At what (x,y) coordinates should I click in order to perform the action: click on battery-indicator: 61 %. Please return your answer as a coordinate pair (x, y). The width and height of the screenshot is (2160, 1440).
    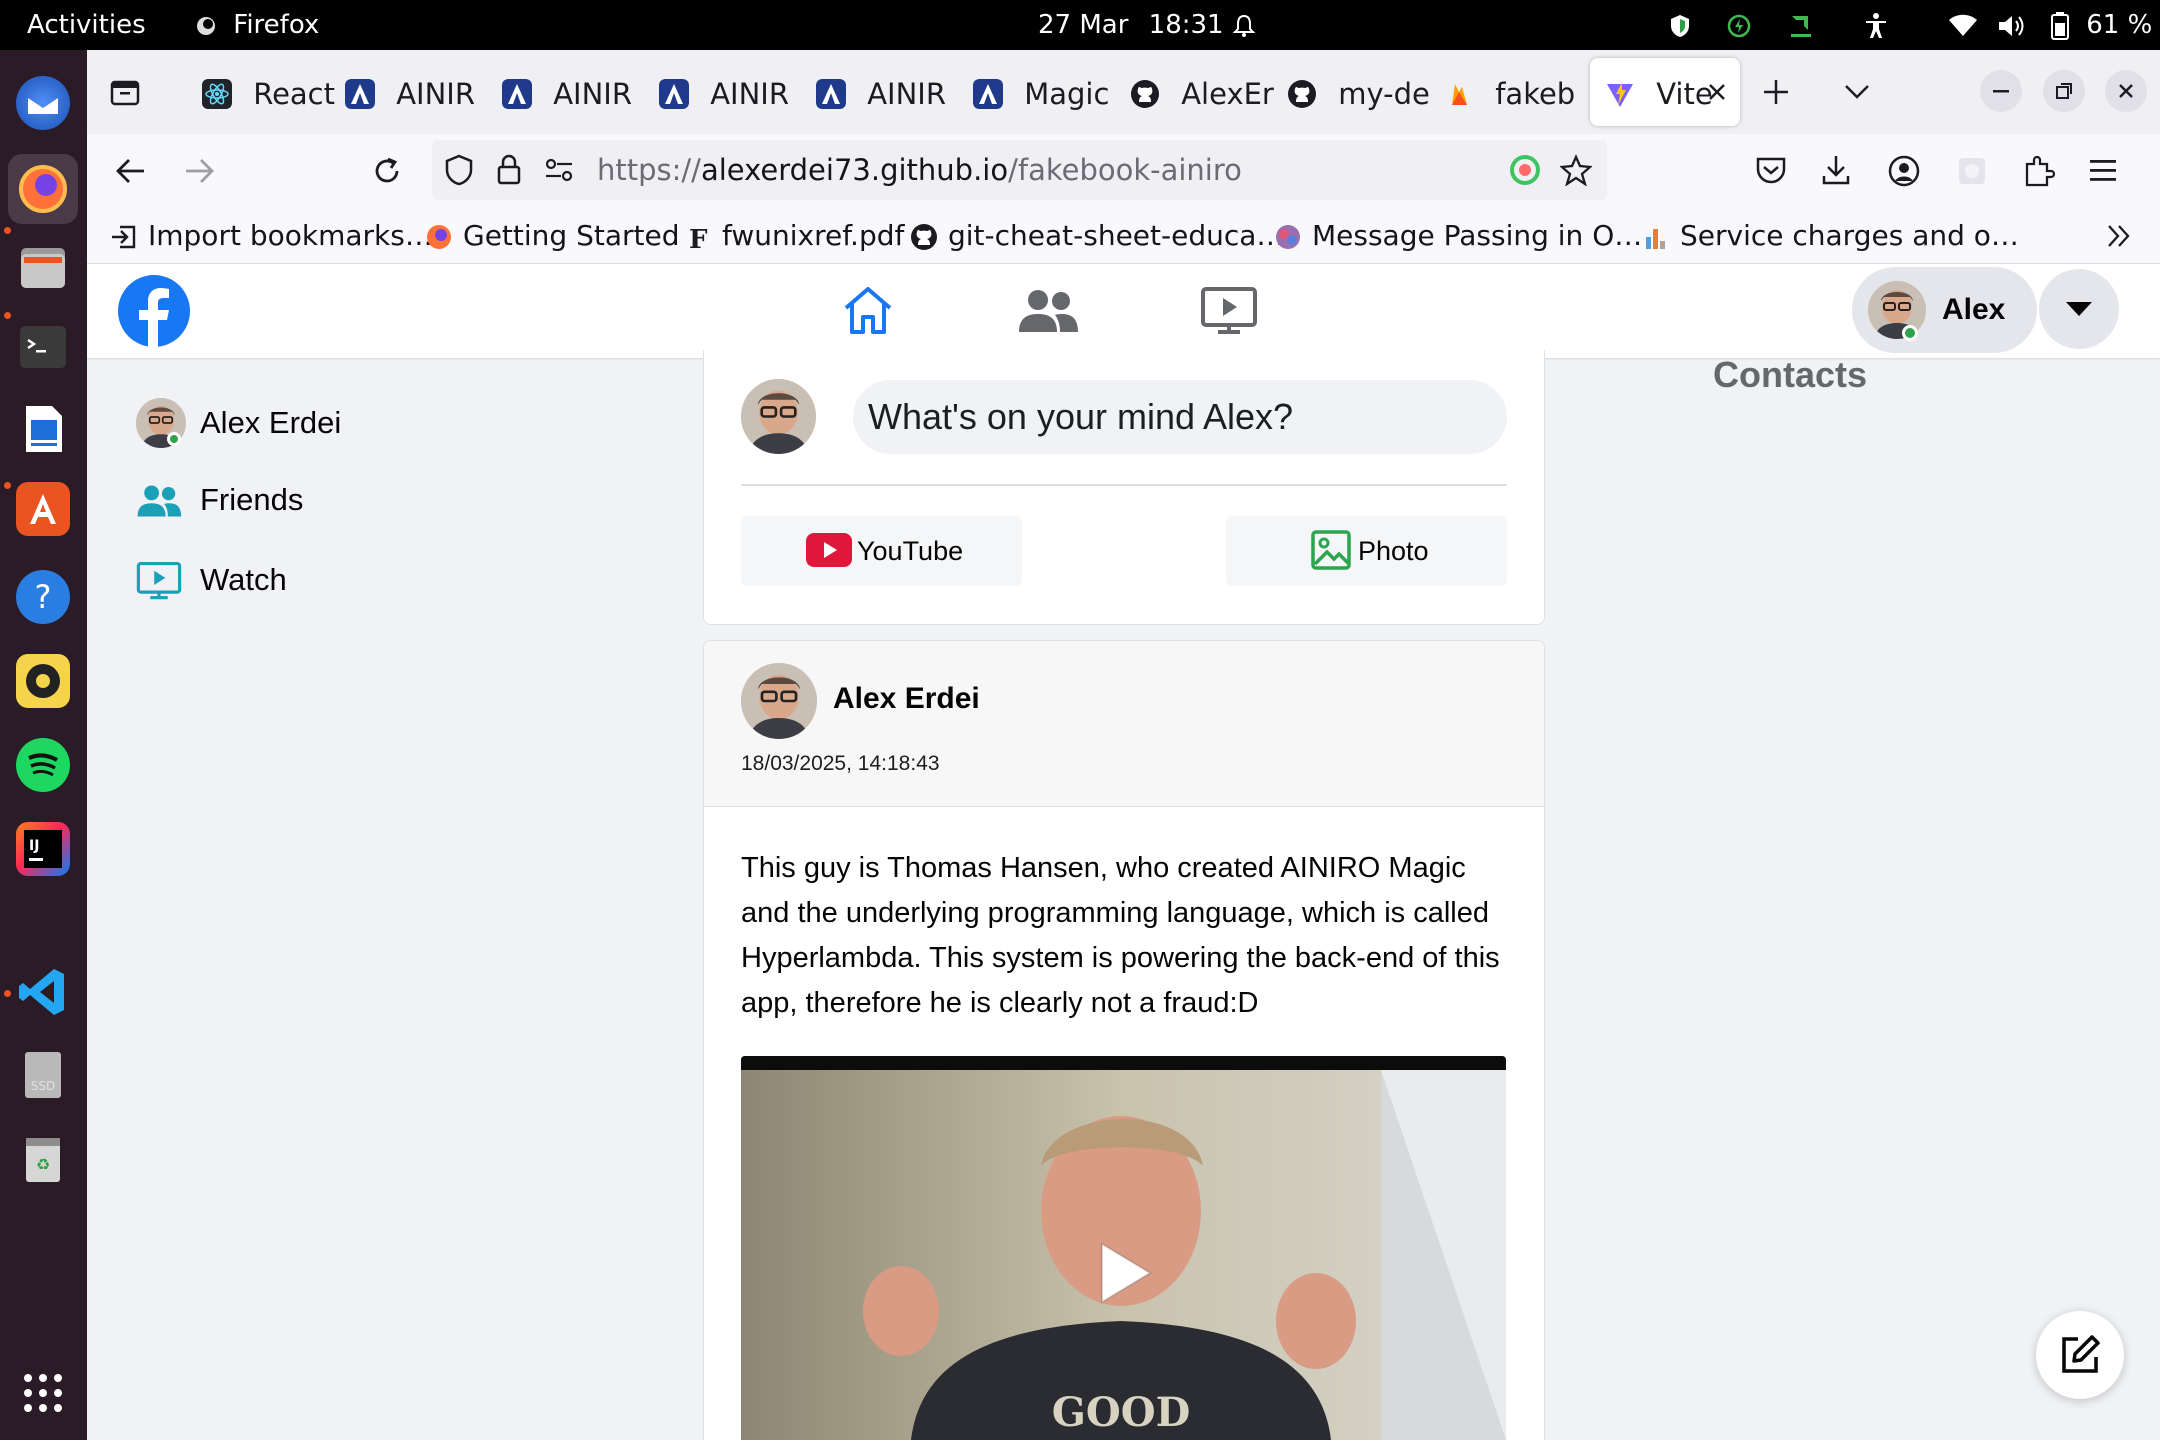
    Looking at the image, I should click on (2101, 25).